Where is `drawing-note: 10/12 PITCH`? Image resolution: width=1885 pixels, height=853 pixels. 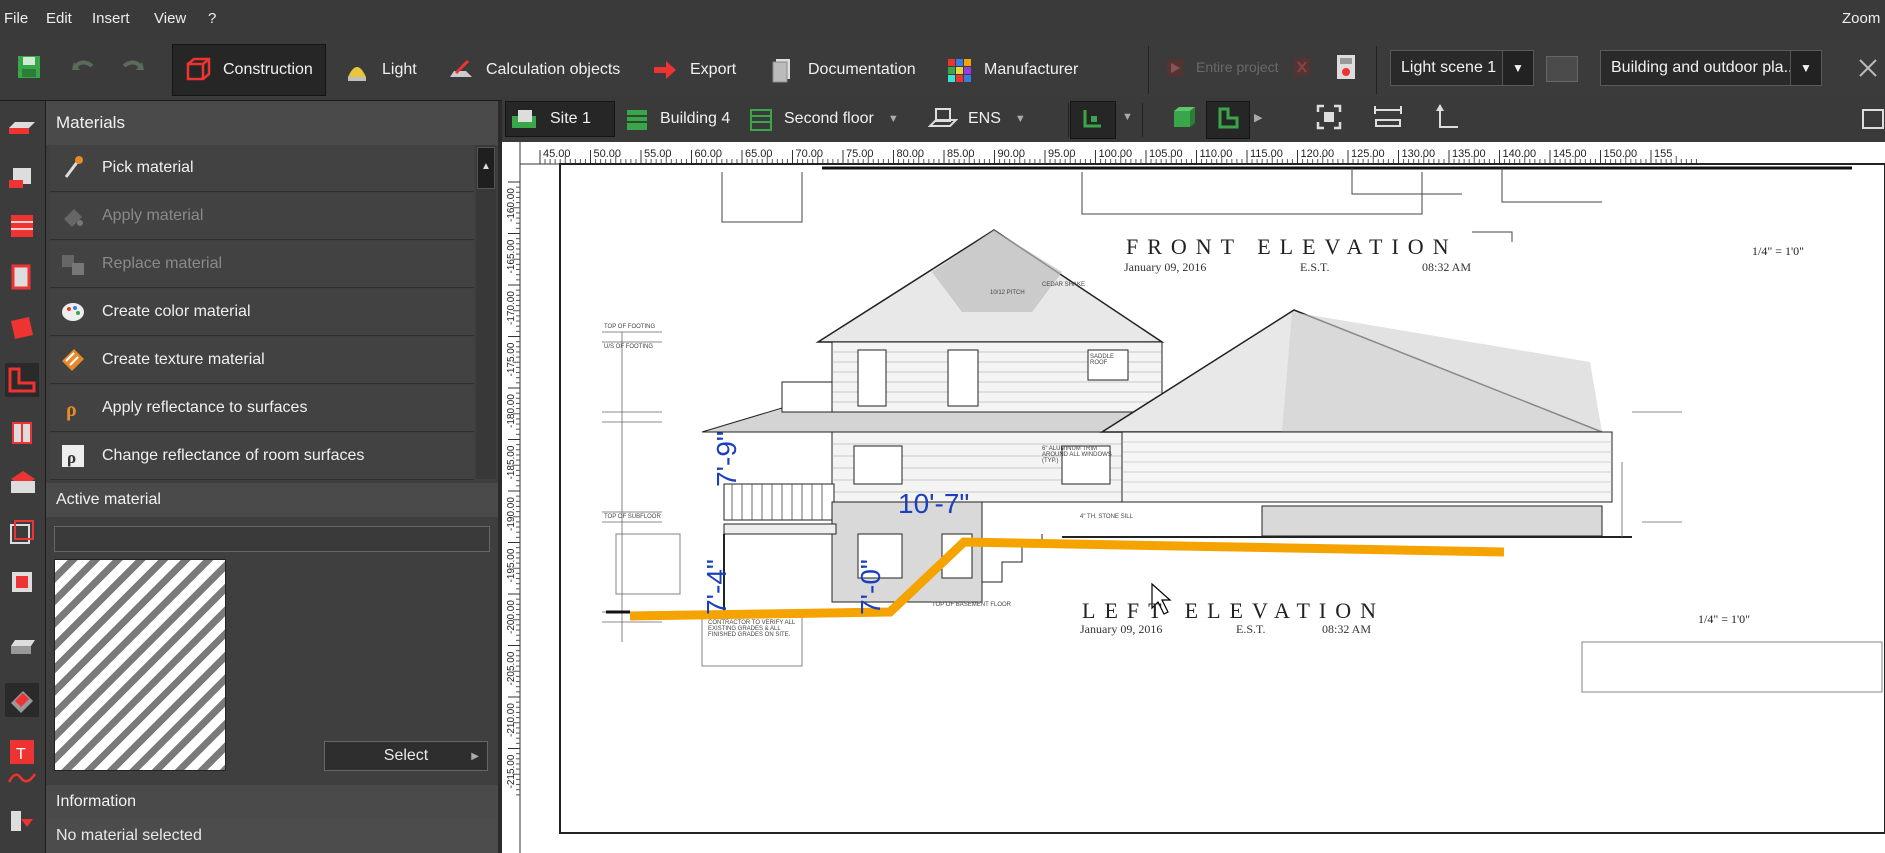 drawing-note: 10/12 PITCH is located at coordinates (1007, 293).